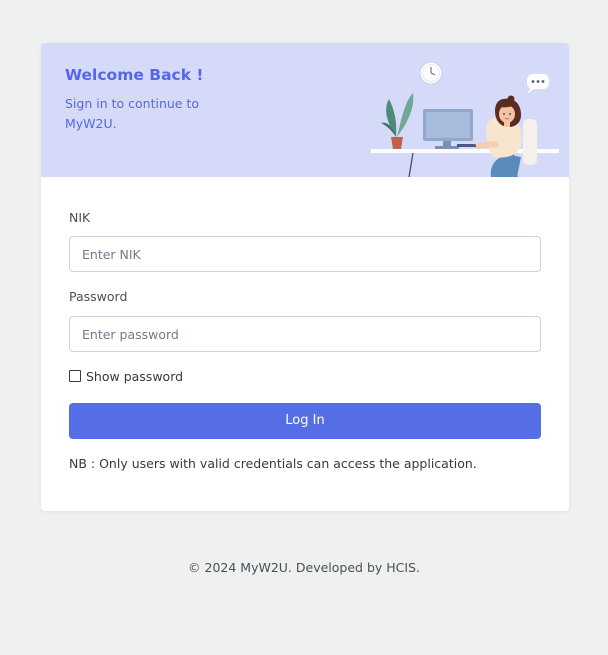 The height and width of the screenshot is (655, 608). I want to click on plant-icon, so click(397, 121).